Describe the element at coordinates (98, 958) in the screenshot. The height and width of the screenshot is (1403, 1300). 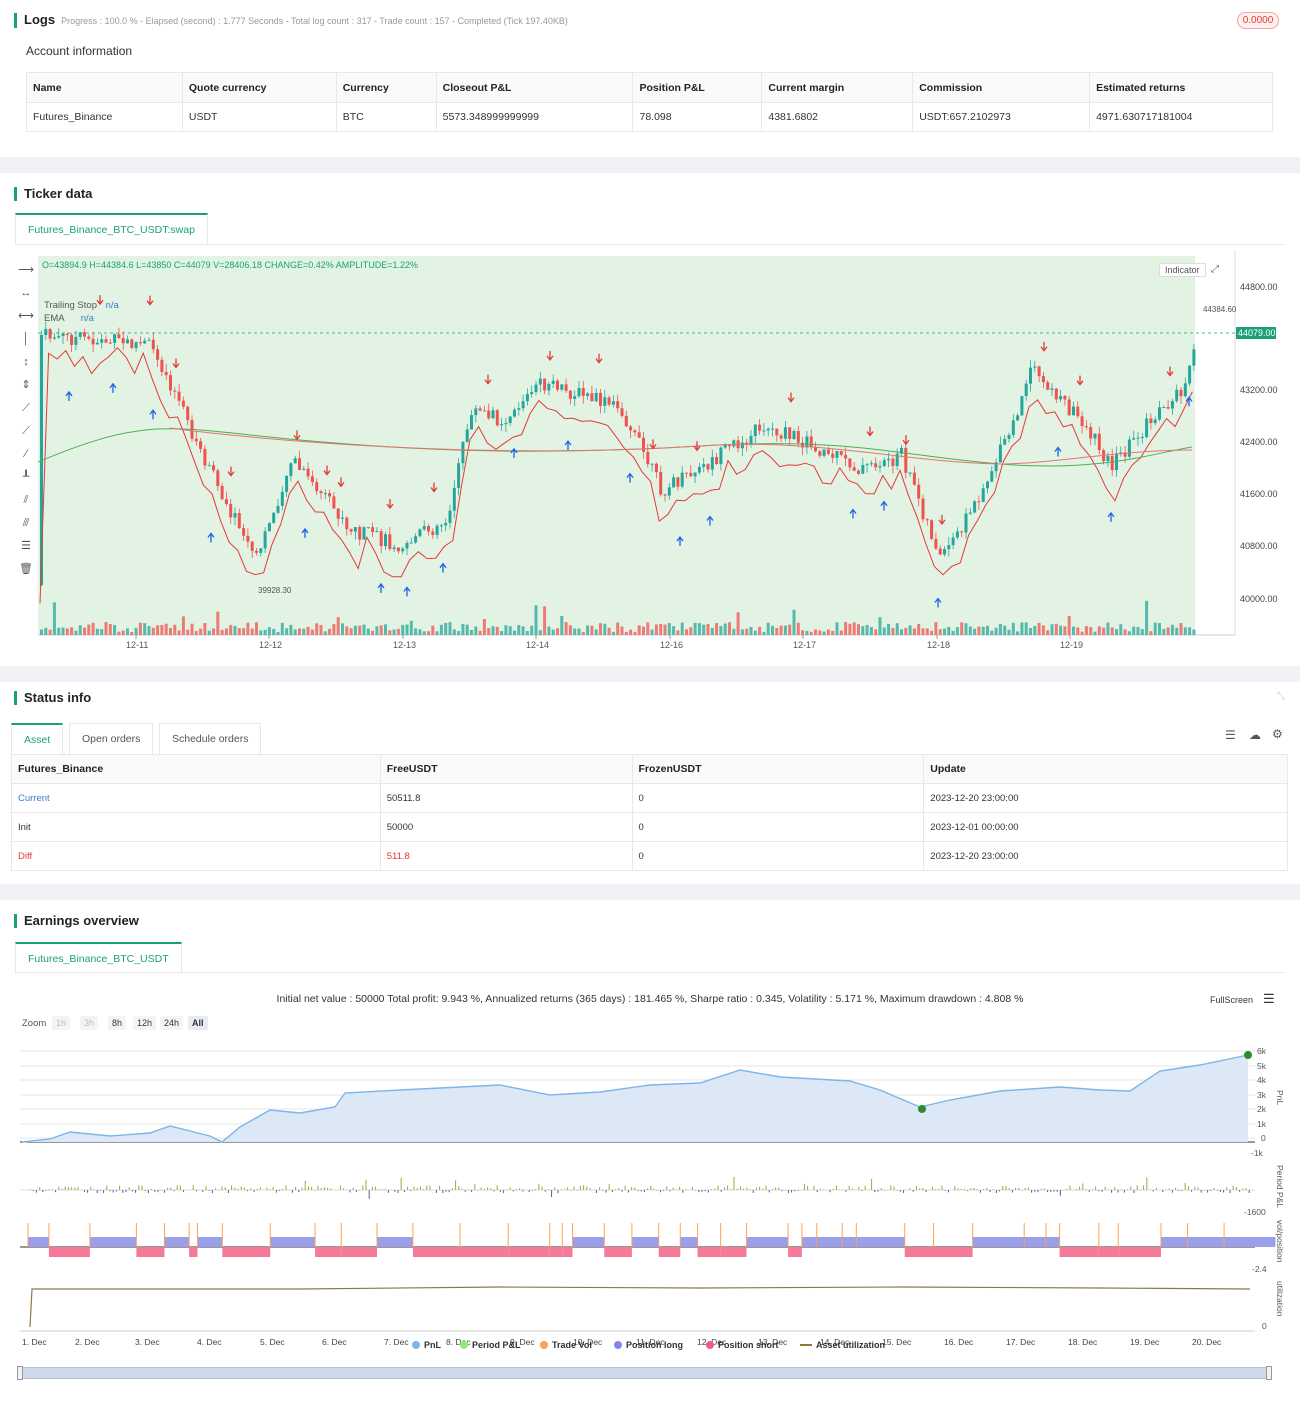
I see `tab-earnings-symbol: Futures_Binance_BTC_USDT` at that location.